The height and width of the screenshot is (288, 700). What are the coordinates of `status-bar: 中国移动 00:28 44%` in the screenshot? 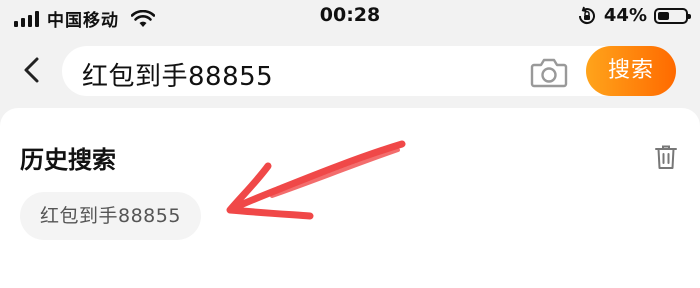 It's located at (350, 17).